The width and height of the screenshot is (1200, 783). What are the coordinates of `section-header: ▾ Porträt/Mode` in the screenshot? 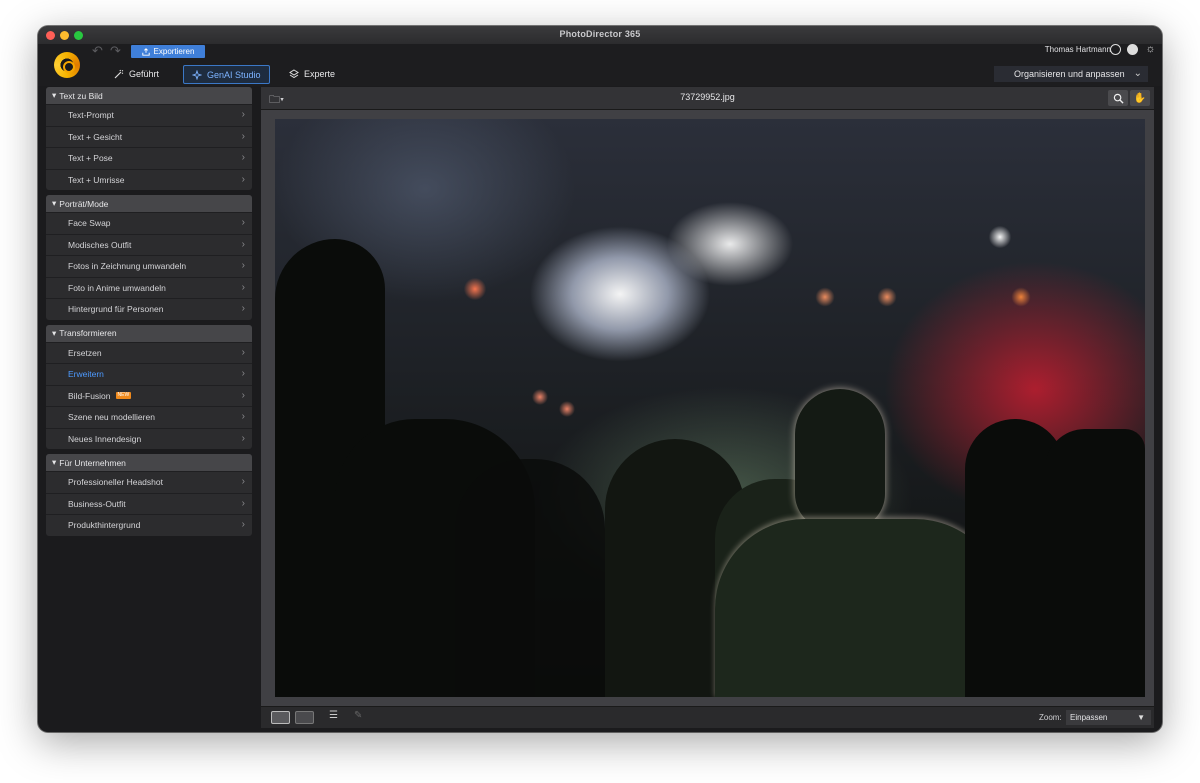 It's located at (149, 203).